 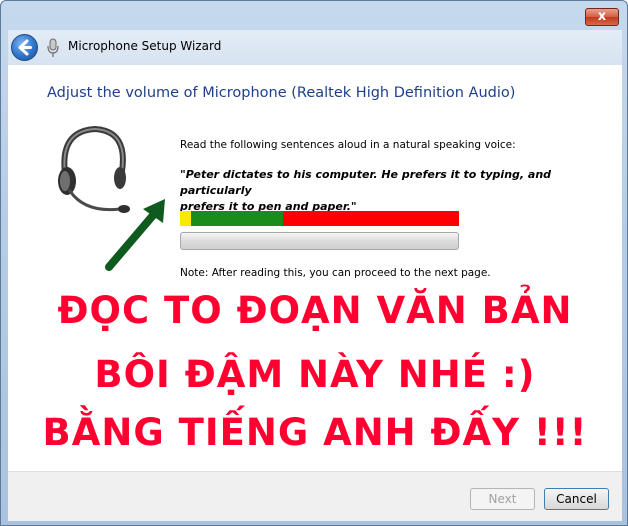 I want to click on back-button, so click(x=24, y=47).